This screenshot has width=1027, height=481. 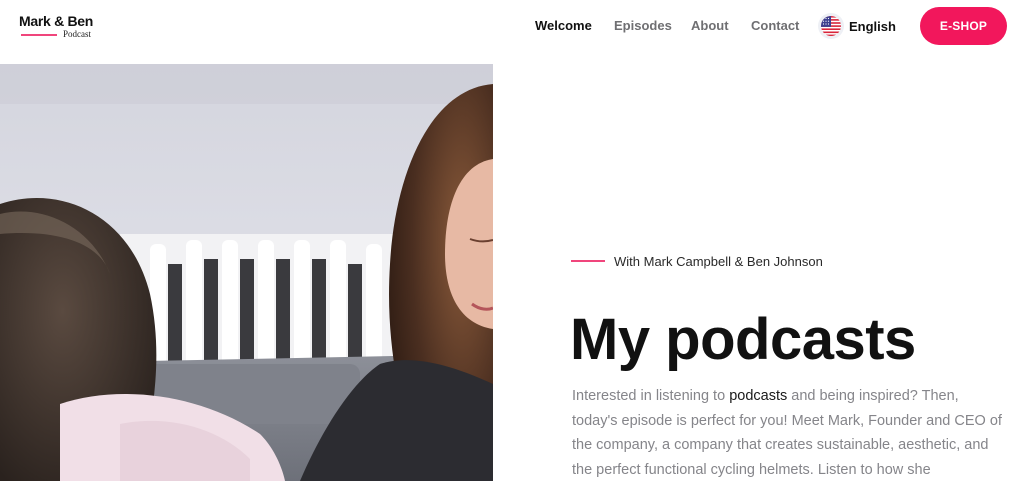 I want to click on description-highlight-podcasts: podcasts, so click(x=758, y=396).